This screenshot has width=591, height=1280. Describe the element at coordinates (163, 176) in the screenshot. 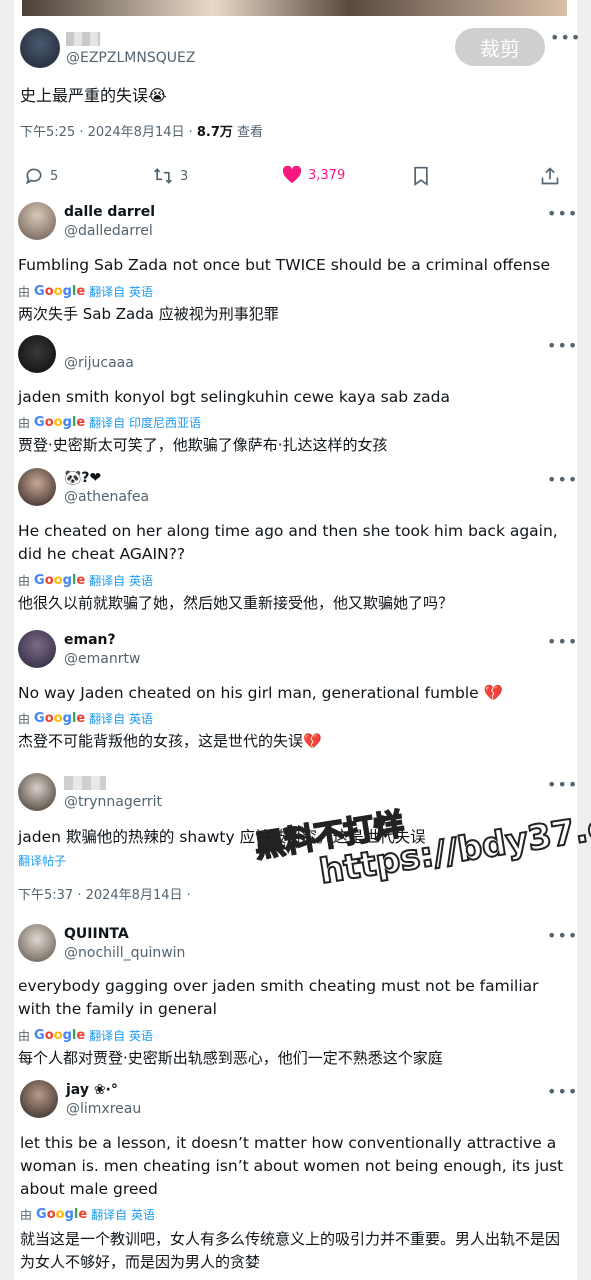

I see `retweet-icon` at that location.